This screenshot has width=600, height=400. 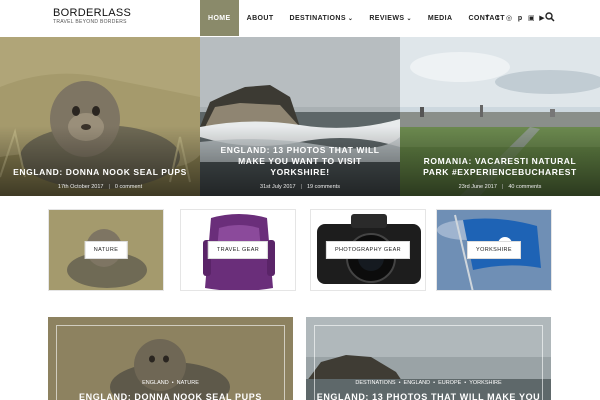 I want to click on category-travel-gear: TRAVEL GEAR, so click(x=238, y=250).